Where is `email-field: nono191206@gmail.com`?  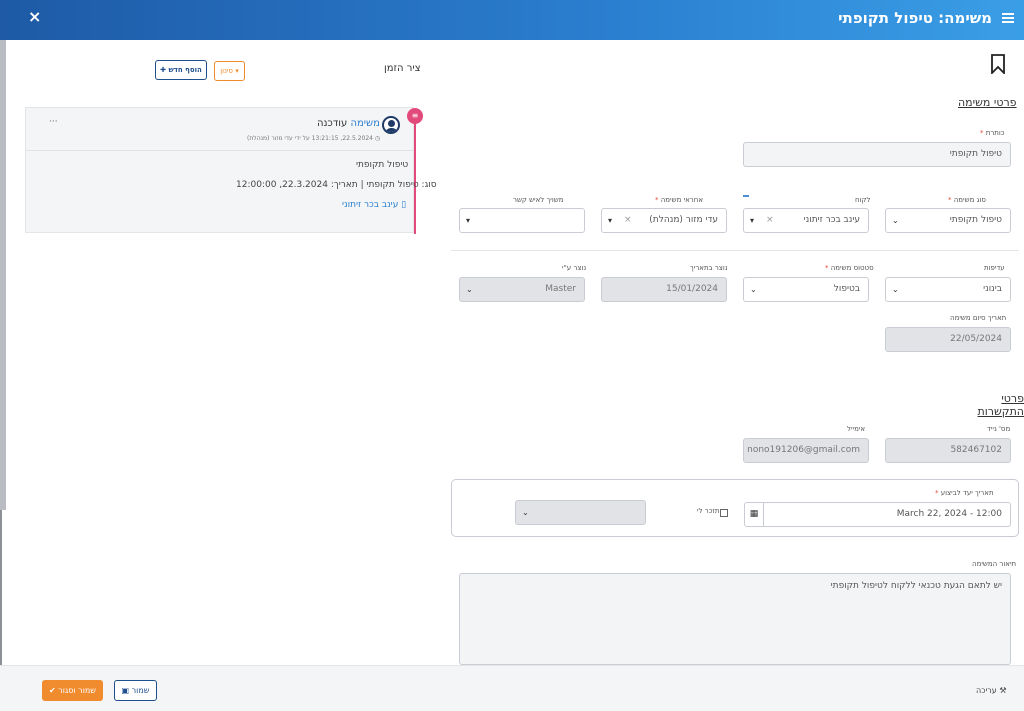
email-field: nono191206@gmail.com is located at coordinates (806, 450).